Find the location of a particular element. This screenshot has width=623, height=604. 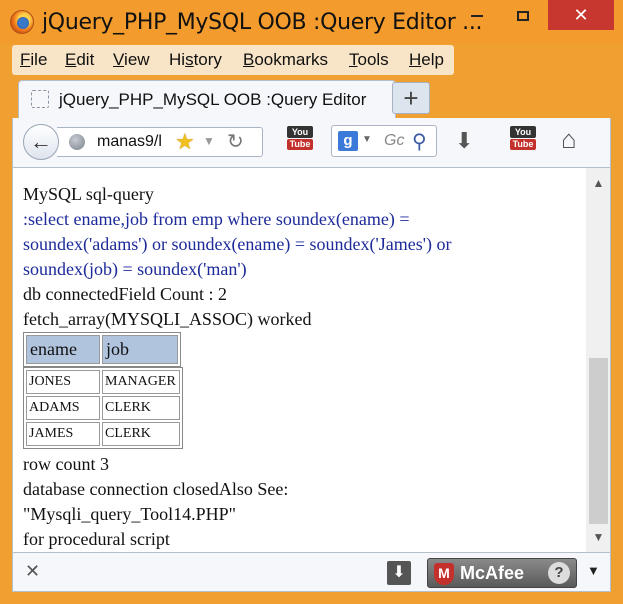

youtube-button: You Tube is located at coordinates (523, 141).